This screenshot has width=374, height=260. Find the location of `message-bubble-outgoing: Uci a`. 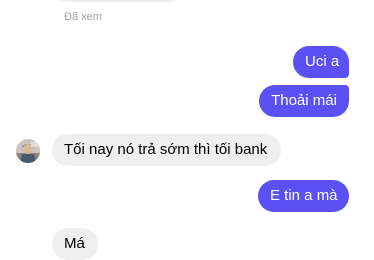

message-bubble-outgoing: Uci a is located at coordinates (321, 62).